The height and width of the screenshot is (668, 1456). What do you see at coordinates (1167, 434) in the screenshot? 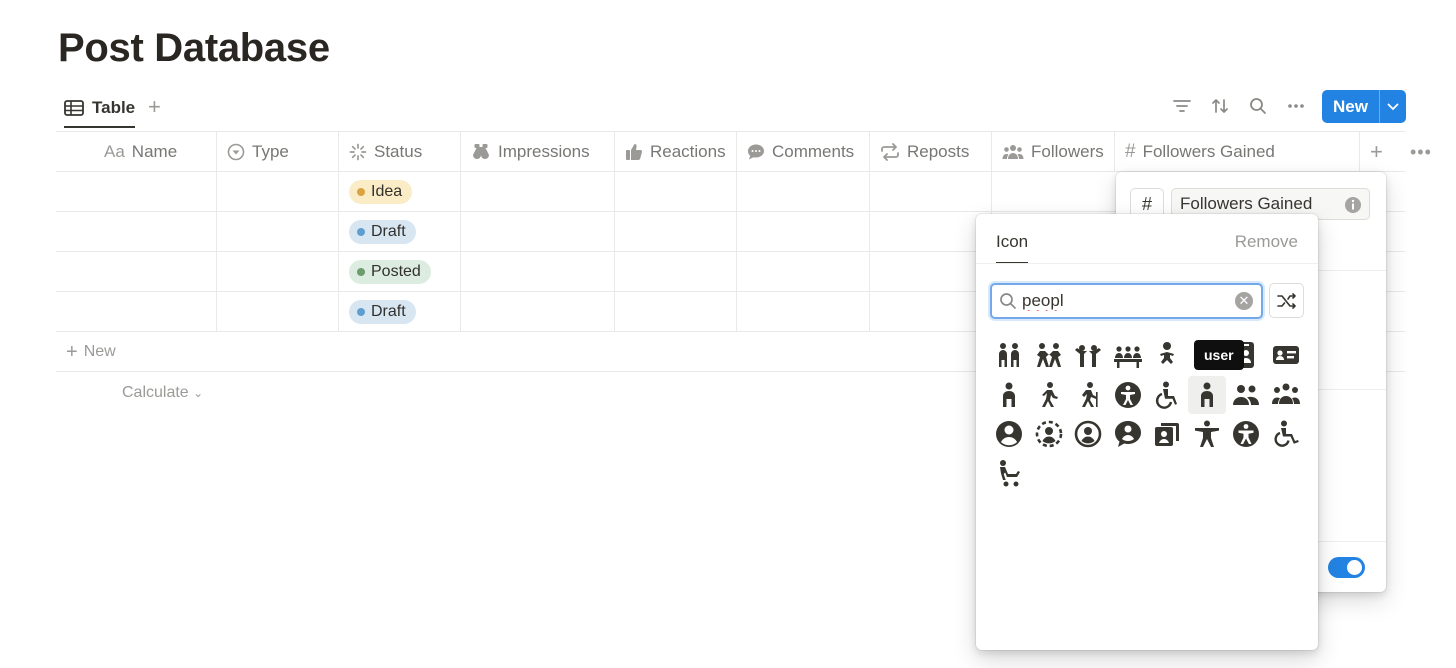
I see `user-square-icon` at bounding box center [1167, 434].